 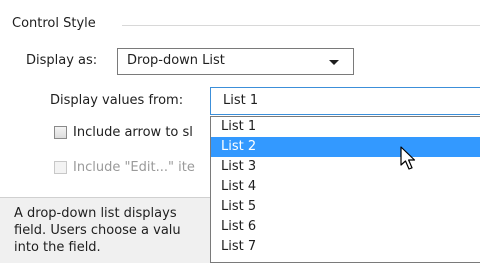 I want to click on include-edit-label: Include "Edit..." ite, so click(x=134, y=167).